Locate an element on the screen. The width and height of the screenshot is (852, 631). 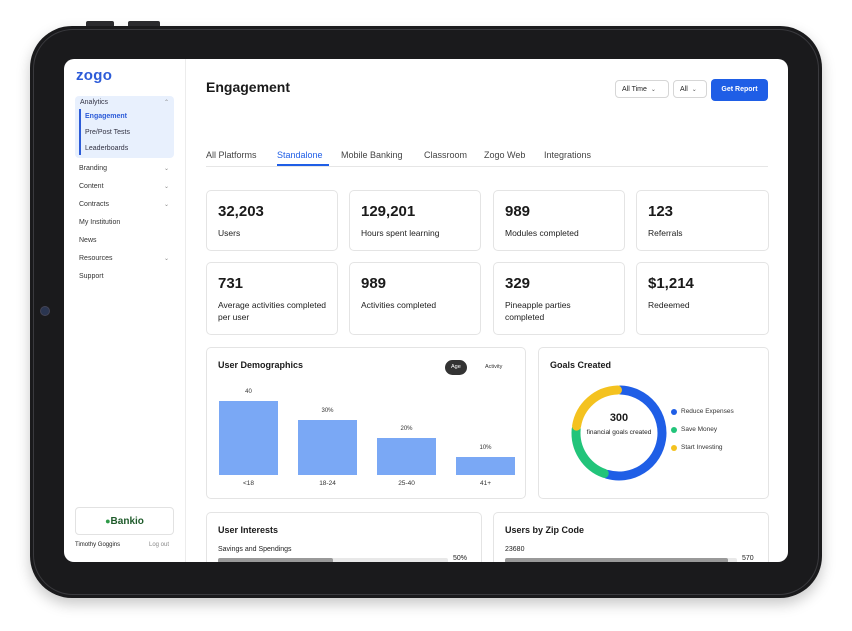
interest-progress-fill is located at coordinates (275, 560).